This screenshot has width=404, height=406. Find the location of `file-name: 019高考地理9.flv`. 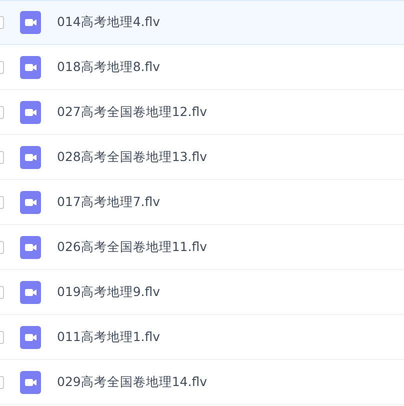

file-name: 019高考地理9.flv is located at coordinates (108, 291).